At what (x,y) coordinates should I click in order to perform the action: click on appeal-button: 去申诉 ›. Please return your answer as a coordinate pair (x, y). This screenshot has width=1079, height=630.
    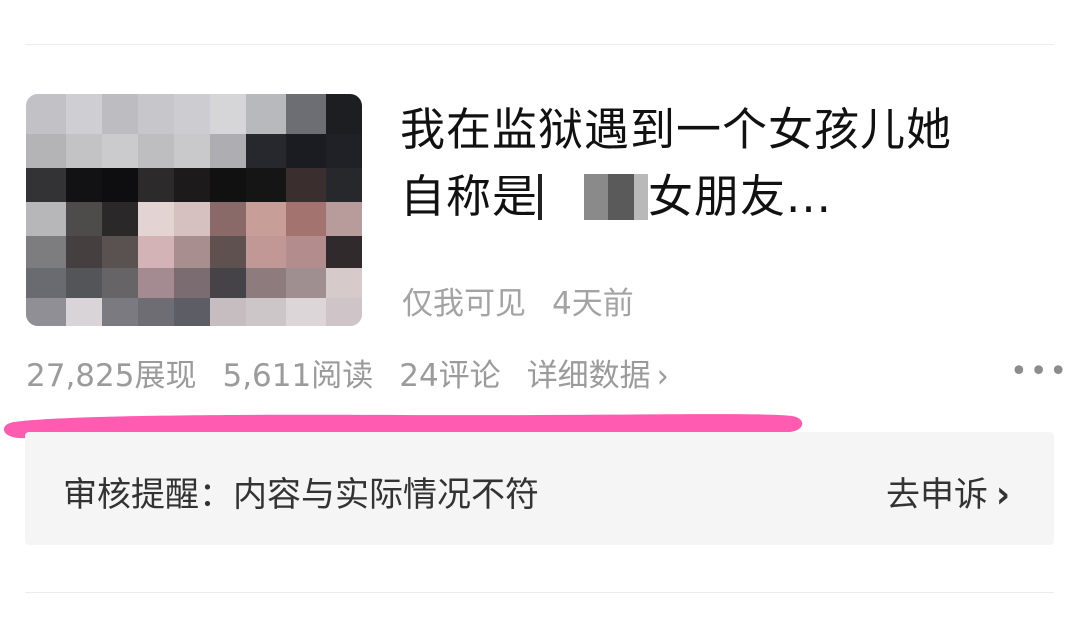
    Looking at the image, I should click on (947, 492).